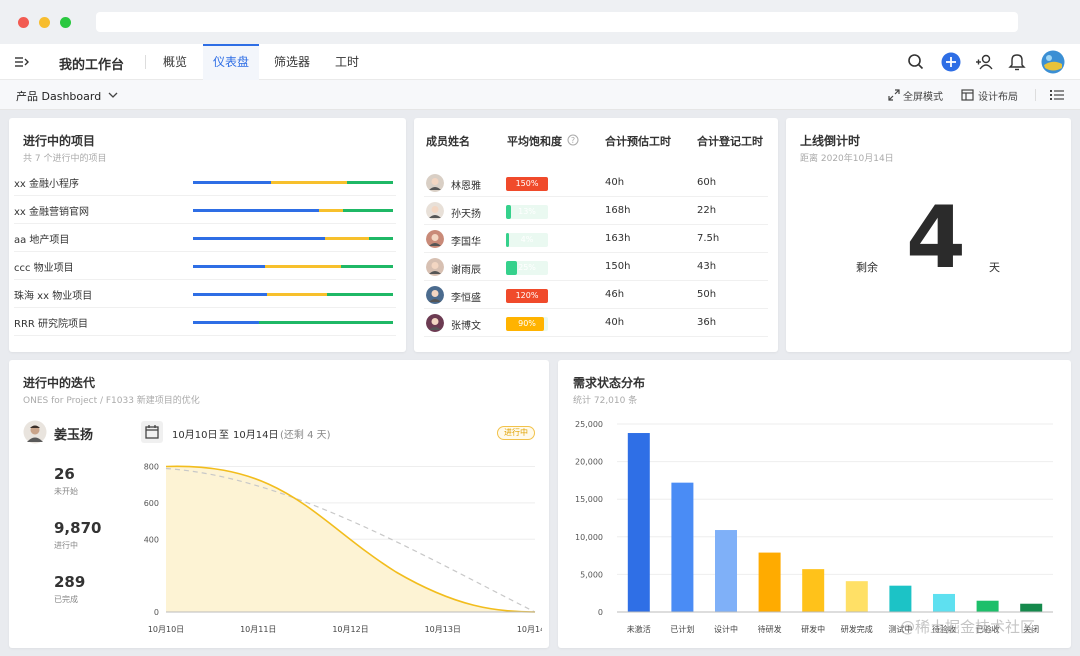  What do you see at coordinates (847, 159) in the screenshot?
I see `countdown-subtitle: 距离 2020年10月14日` at bounding box center [847, 159].